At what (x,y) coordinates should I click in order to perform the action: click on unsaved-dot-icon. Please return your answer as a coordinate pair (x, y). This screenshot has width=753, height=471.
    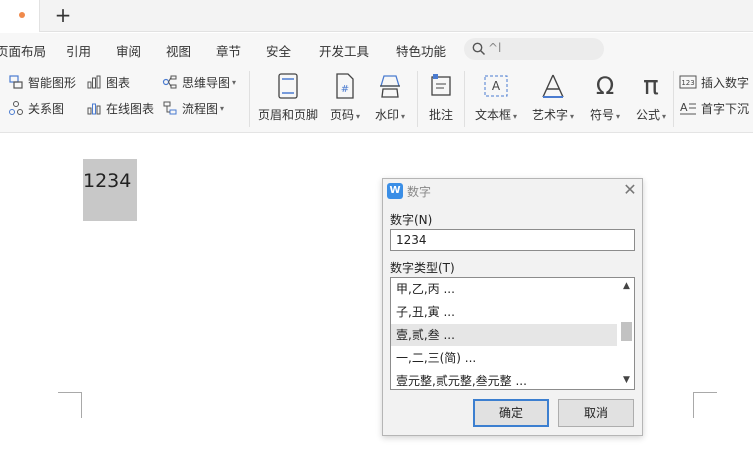
    Looking at the image, I should click on (22, 15).